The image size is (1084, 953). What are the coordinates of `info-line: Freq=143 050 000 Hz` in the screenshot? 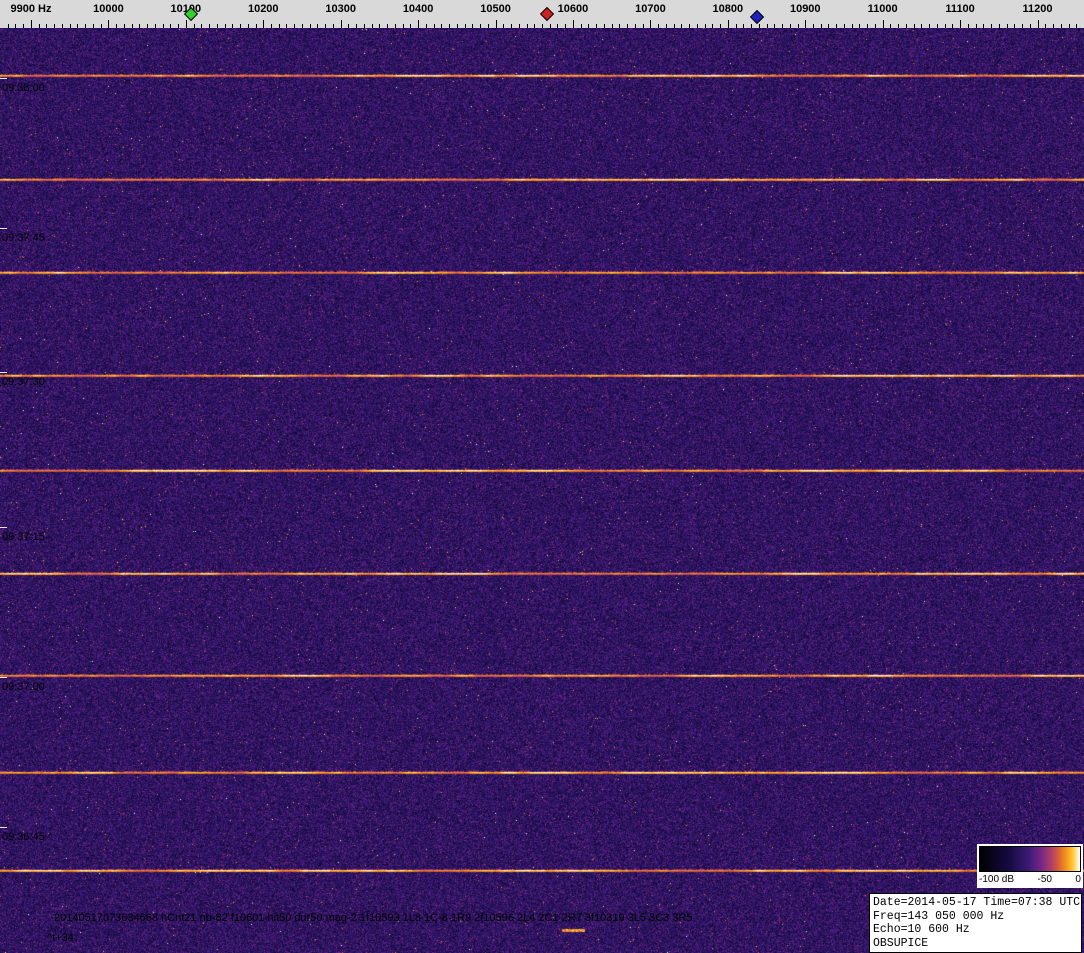 It's located at (939, 916).